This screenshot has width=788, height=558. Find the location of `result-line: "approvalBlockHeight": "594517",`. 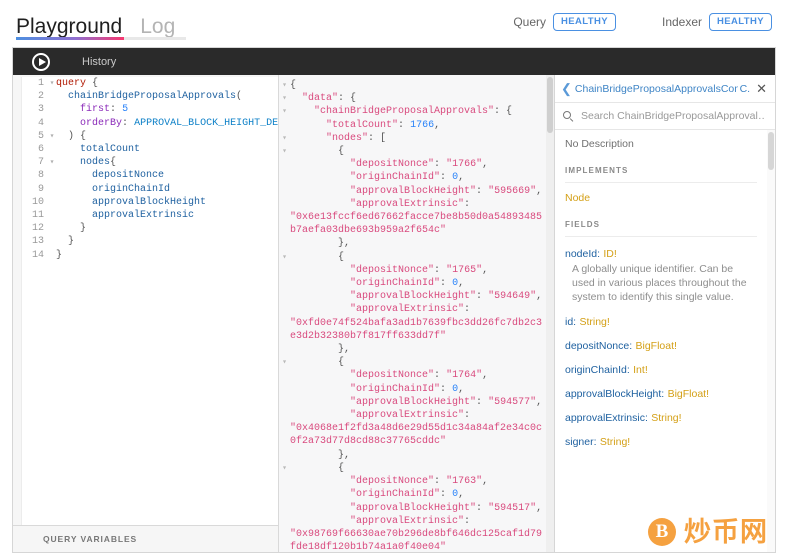

result-line: "approvalBlockHeight": "594517", is located at coordinates (412, 508).